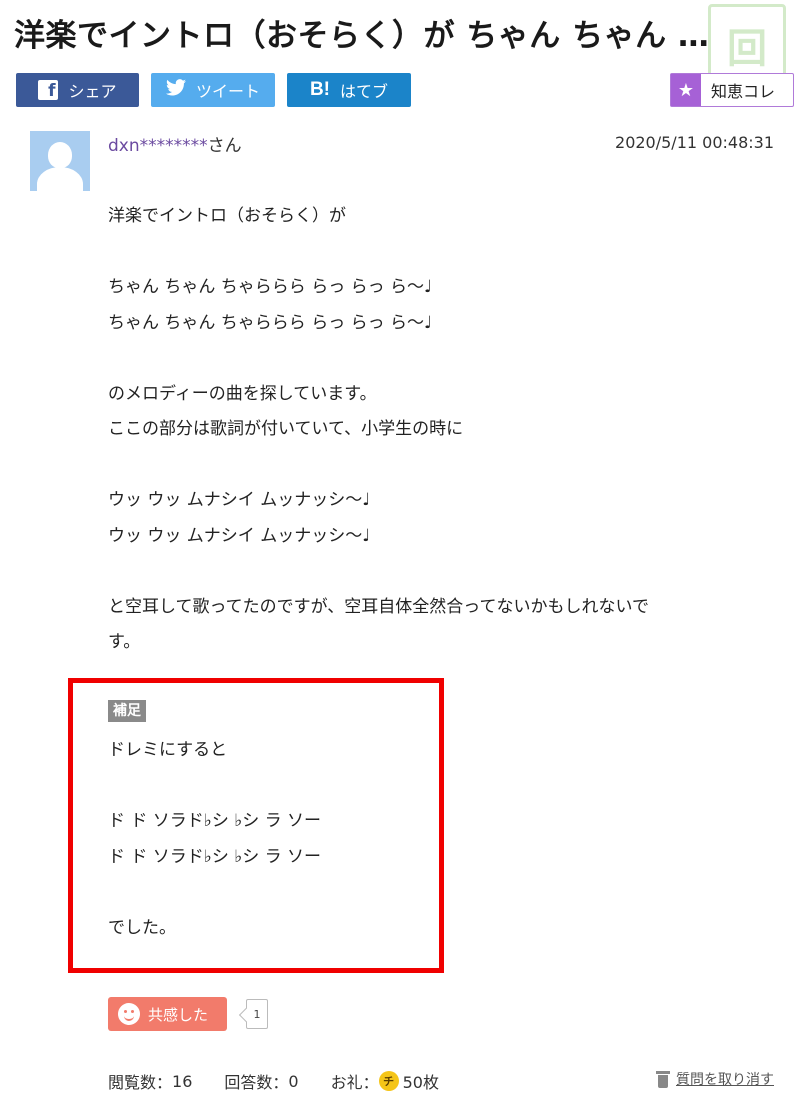  Describe the element at coordinates (286, 429) in the screenshot. I see `question-line: ここの部分は歌詞が付いていて、小学生の時に` at that location.